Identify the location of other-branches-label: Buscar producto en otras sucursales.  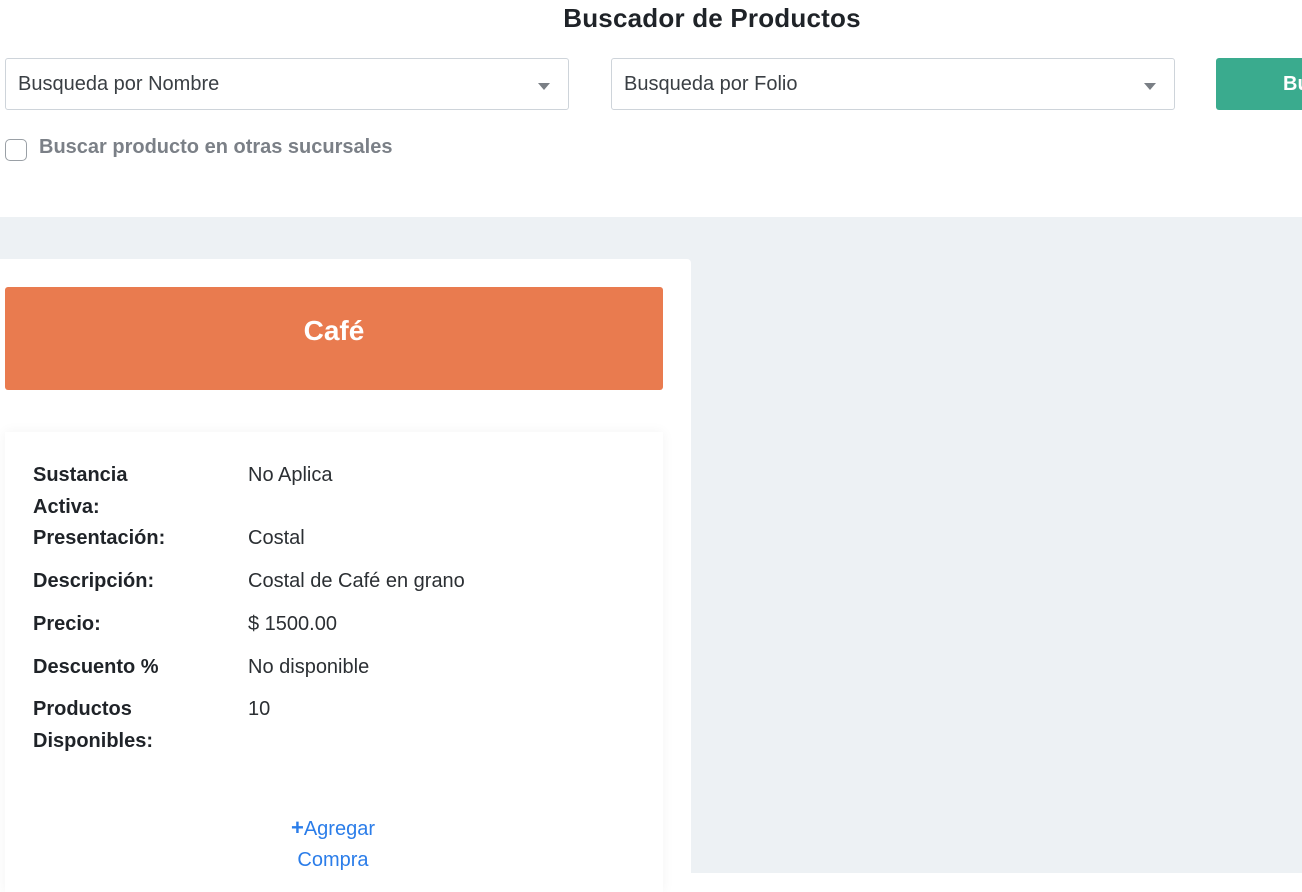
(215, 147).